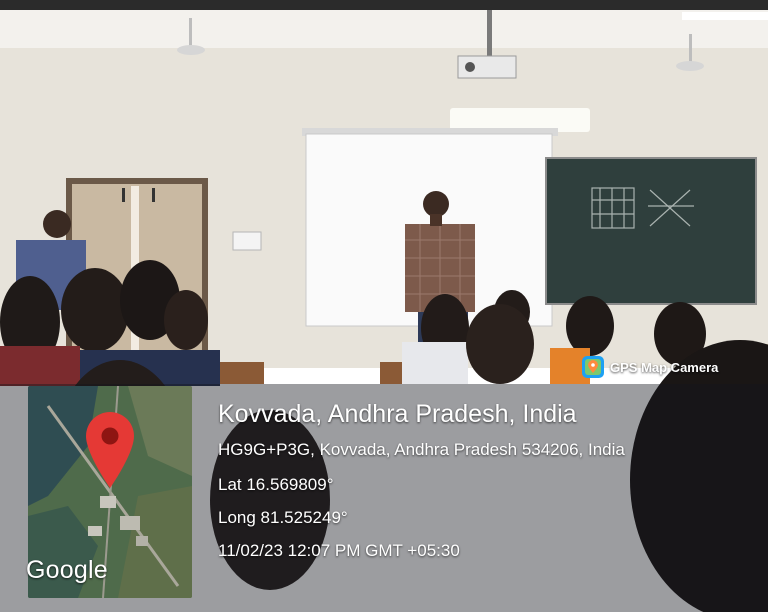  I want to click on map-pin-icon, so click(110, 450).